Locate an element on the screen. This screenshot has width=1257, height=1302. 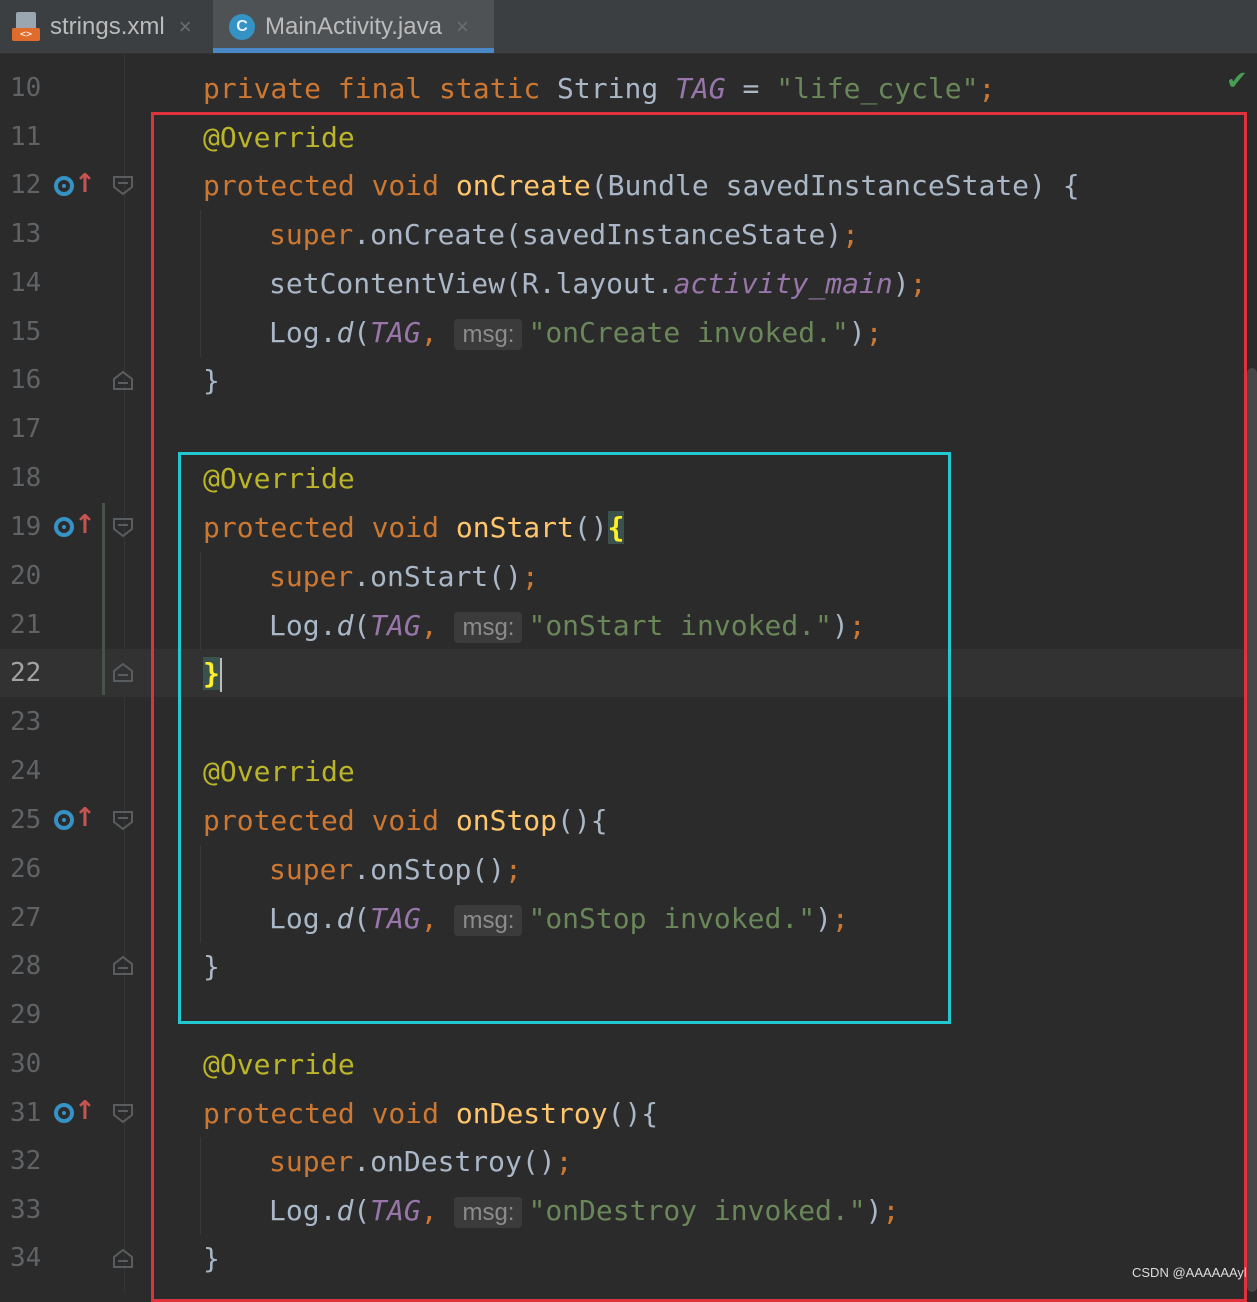
tab-strings-xml: <> strings.xml × is located at coordinates (102, 26).